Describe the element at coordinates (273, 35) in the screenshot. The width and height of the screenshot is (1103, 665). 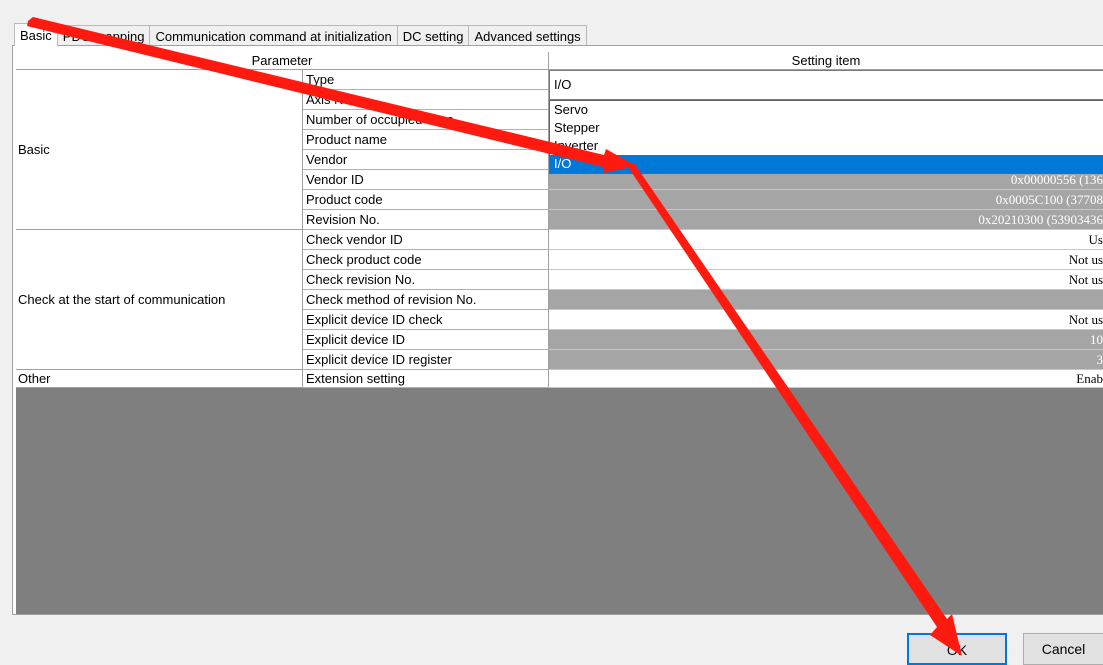
I see `tab-communication-command: Communication command at initialization` at that location.